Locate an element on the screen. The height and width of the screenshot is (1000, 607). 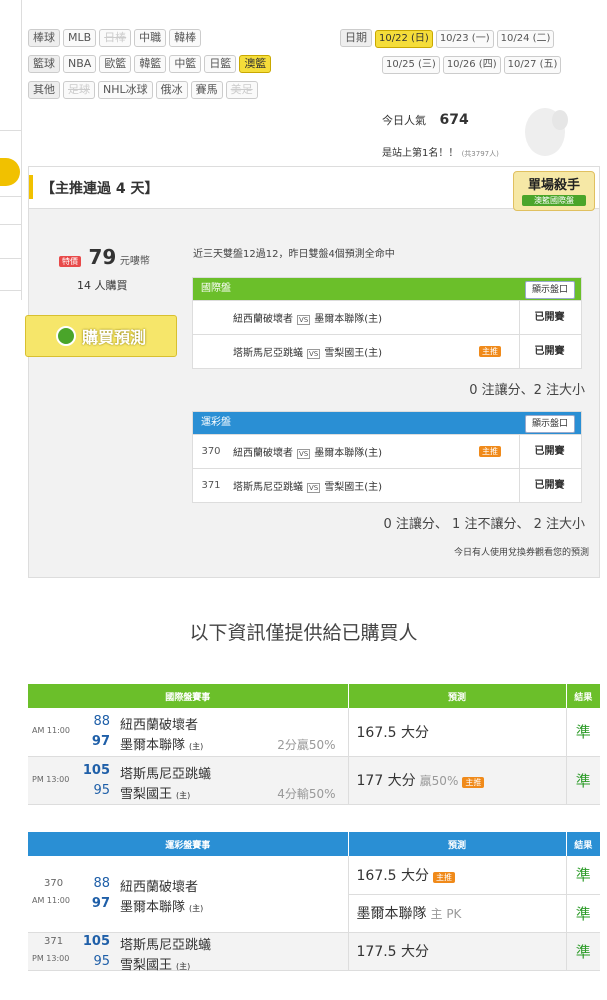
lottery-show-odds-button: 顯示盤口 is located at coordinates (549, 424).